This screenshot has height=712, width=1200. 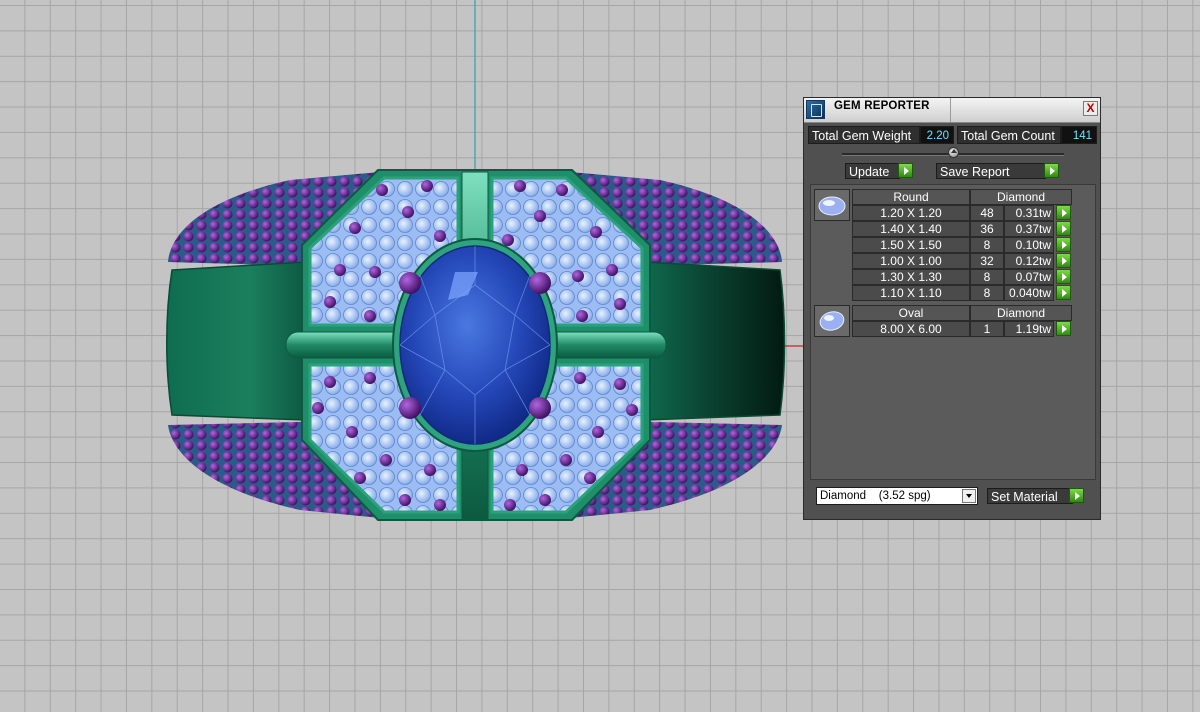 What do you see at coordinates (1029, 261) in the screenshot?
I see `gem-weight: 0.12tw` at bounding box center [1029, 261].